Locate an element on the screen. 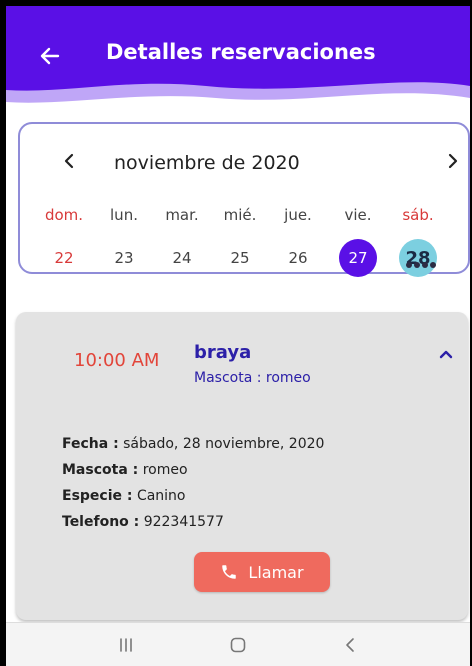 This screenshot has width=472, height=666. home-button is located at coordinates (238, 645).